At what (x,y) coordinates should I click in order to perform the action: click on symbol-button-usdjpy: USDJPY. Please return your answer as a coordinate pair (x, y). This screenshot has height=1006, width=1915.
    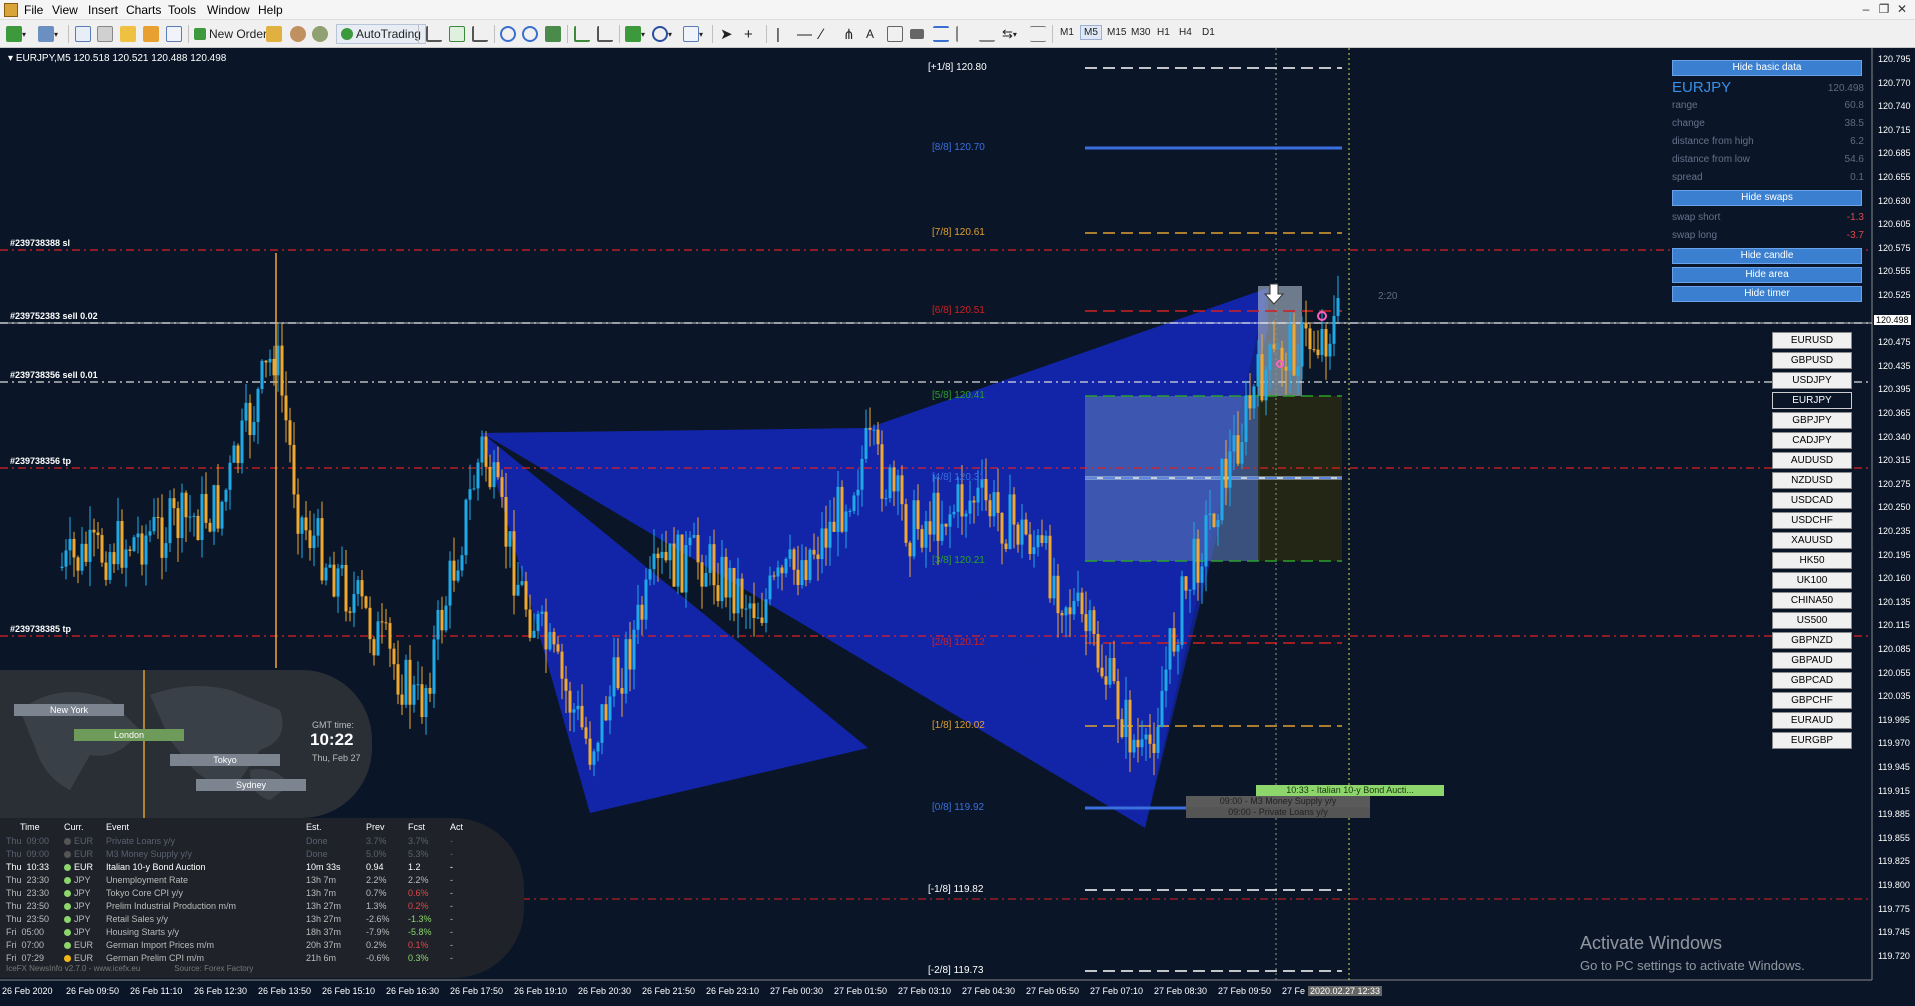
    Looking at the image, I should click on (1812, 380).